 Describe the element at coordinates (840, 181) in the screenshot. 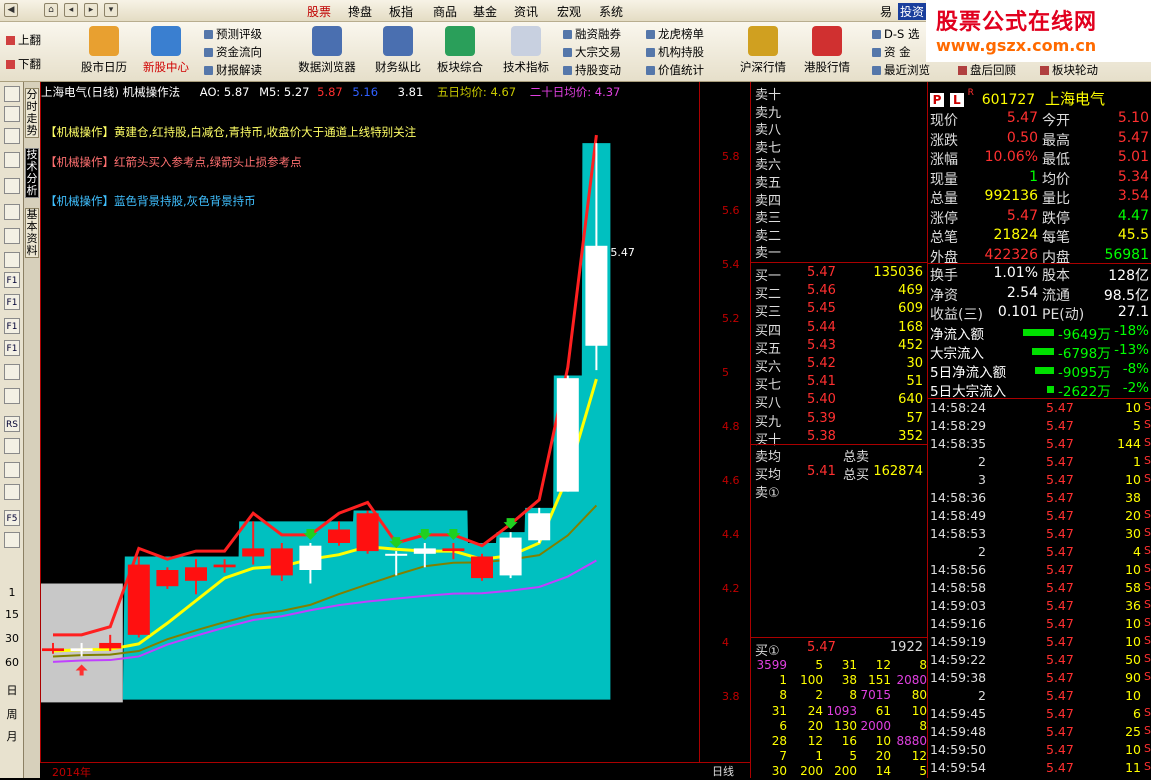

I see `sell-row: 卖五` at that location.